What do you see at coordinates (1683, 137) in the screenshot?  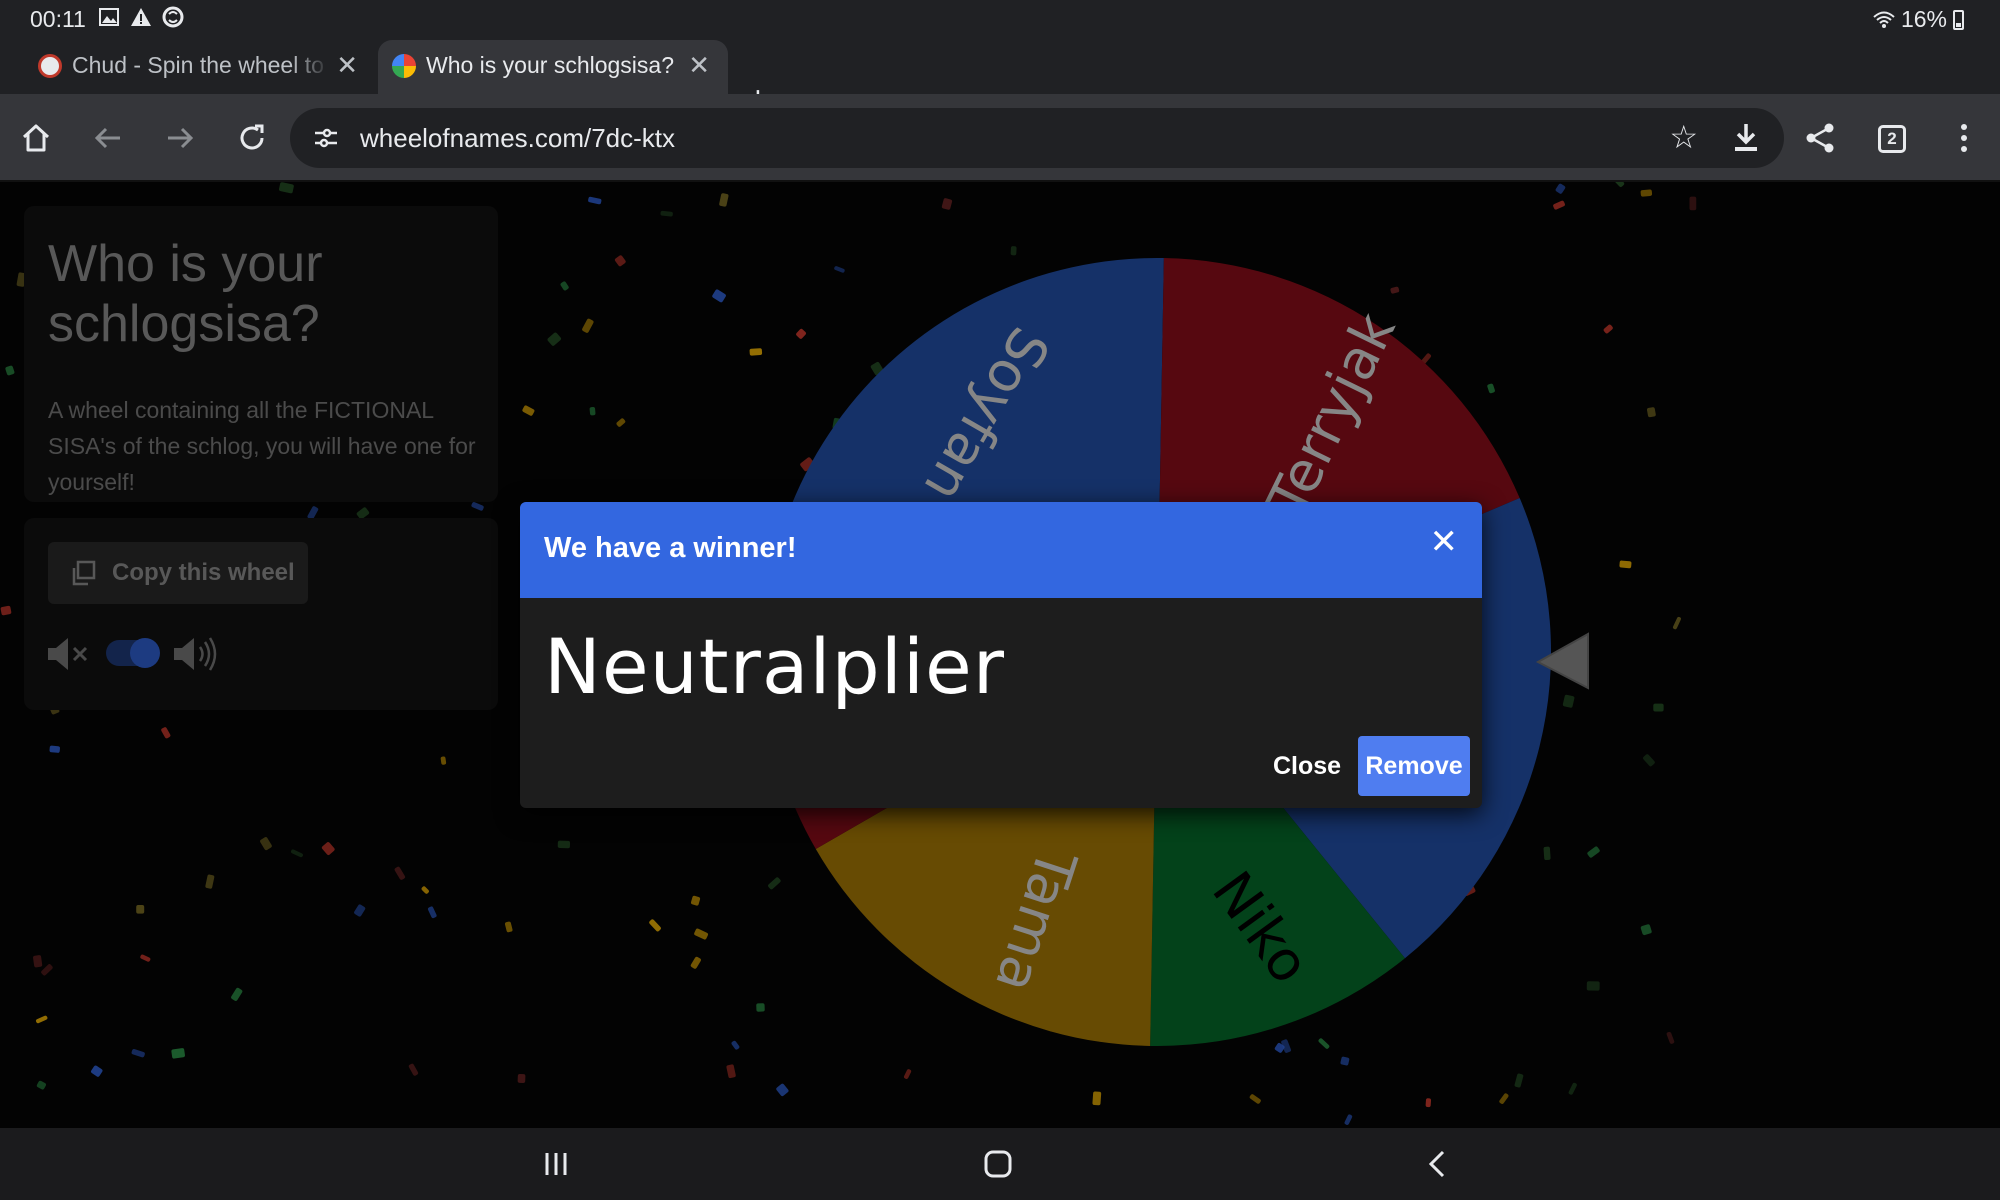 I see `bookmark-star-icon: ☆` at bounding box center [1683, 137].